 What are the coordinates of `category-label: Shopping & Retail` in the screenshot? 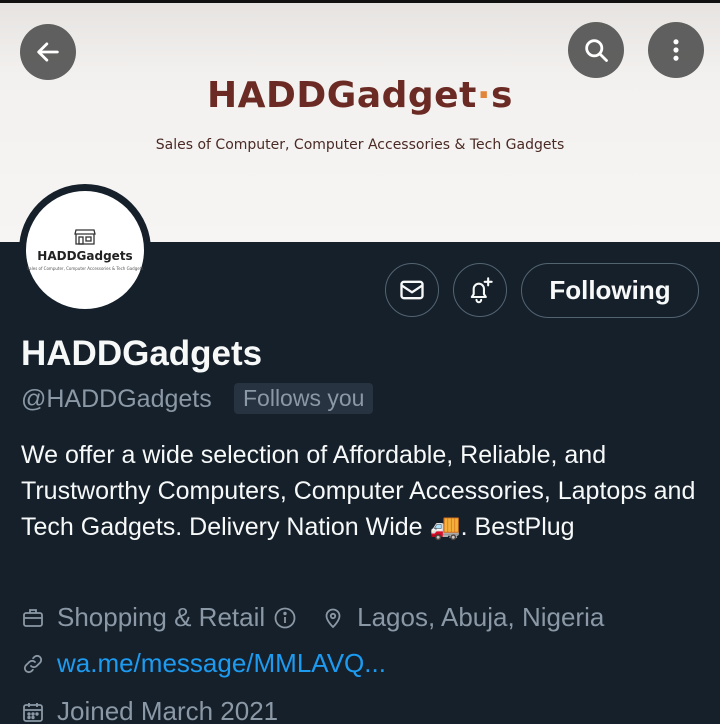 It's located at (161, 617).